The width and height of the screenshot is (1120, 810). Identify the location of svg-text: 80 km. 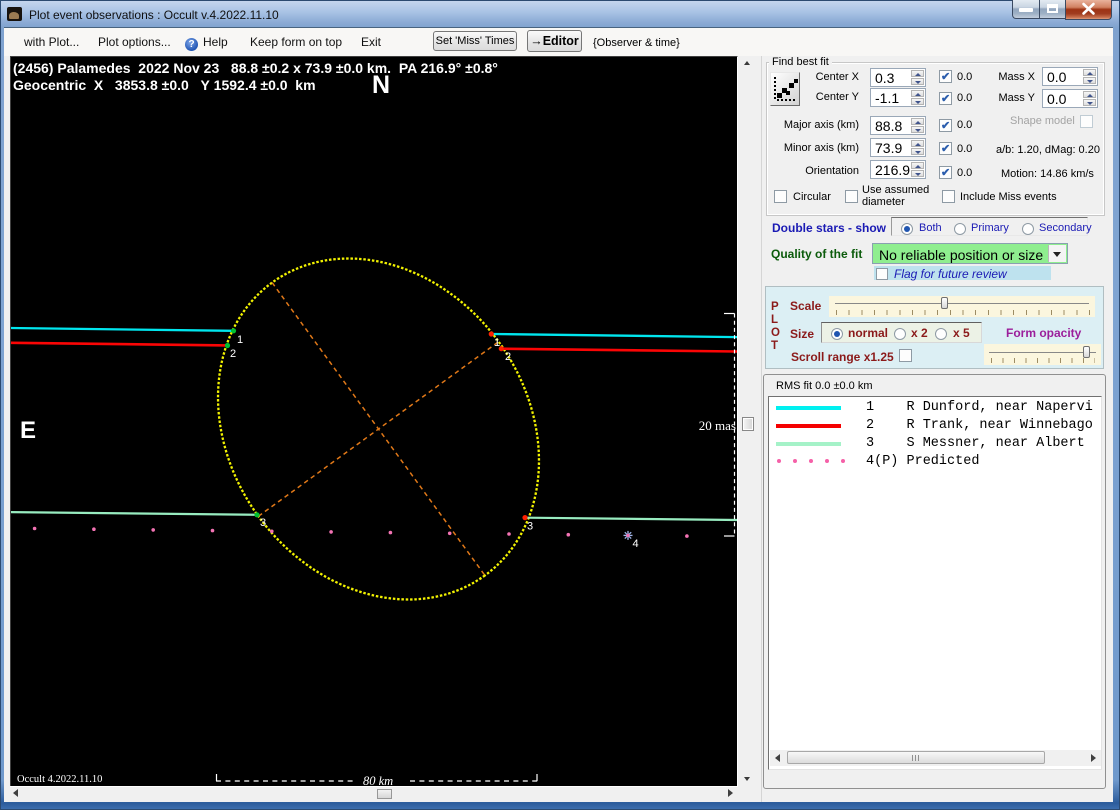
(378, 780).